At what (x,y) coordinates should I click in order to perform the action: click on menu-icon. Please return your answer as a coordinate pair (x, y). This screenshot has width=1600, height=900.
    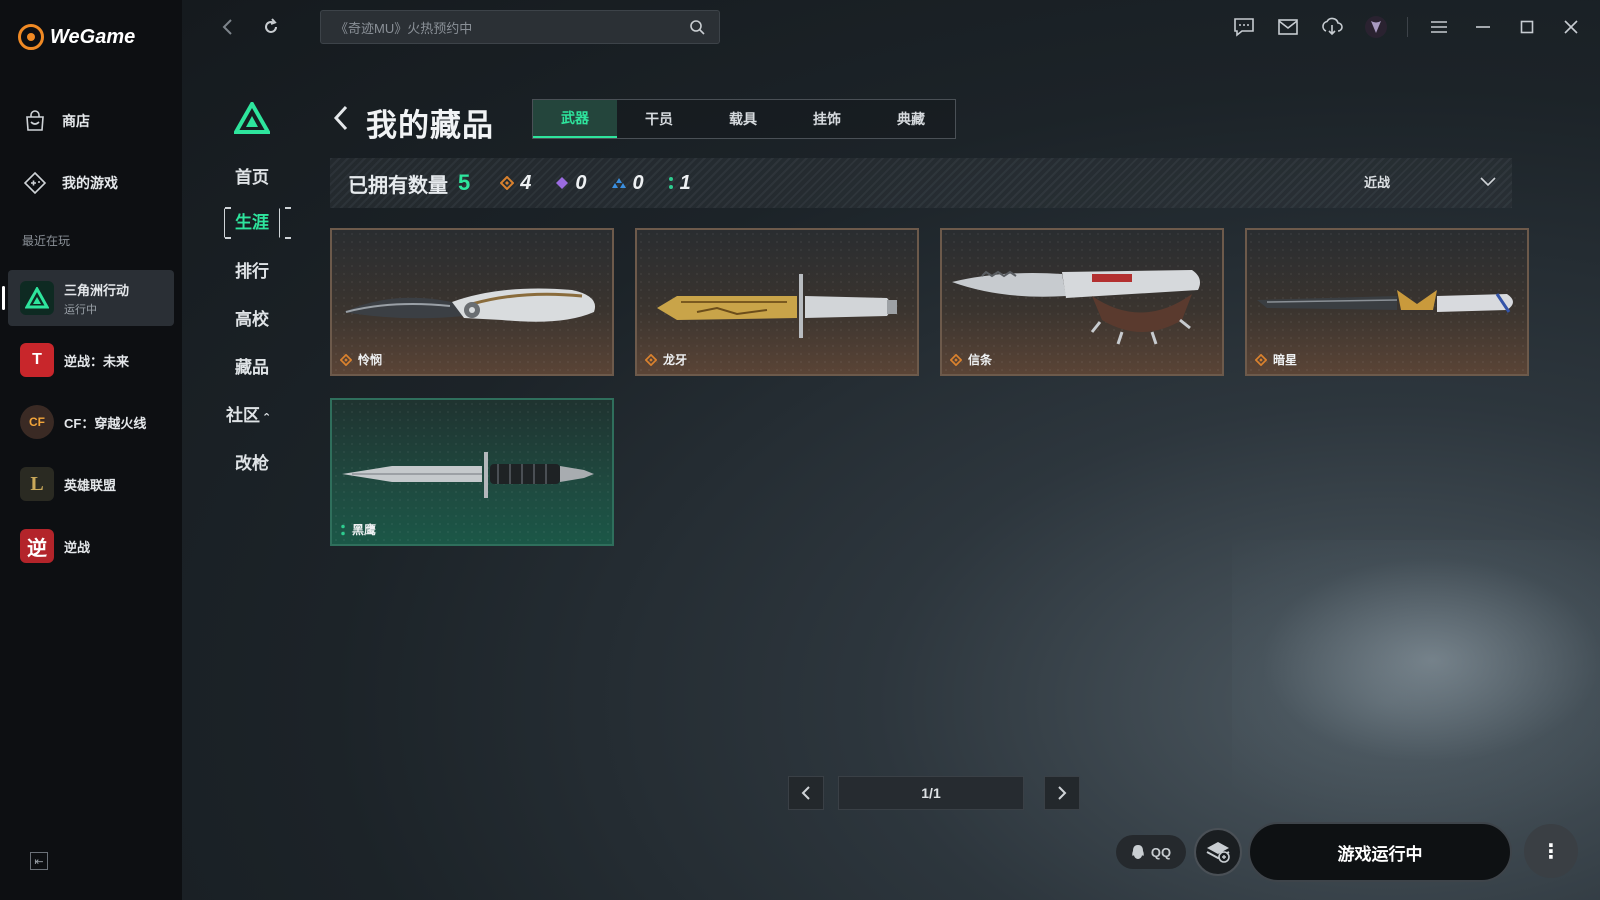
    Looking at the image, I should click on (1439, 27).